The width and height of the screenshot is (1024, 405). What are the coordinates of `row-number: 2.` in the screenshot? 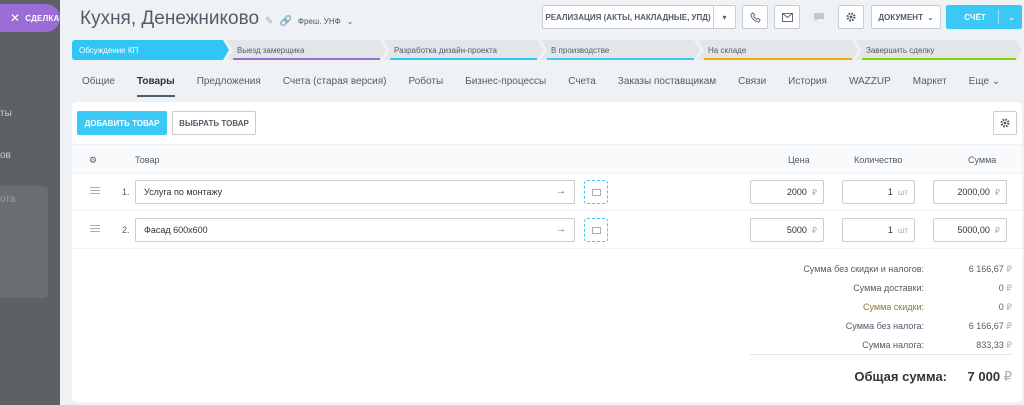 It's located at (126, 230).